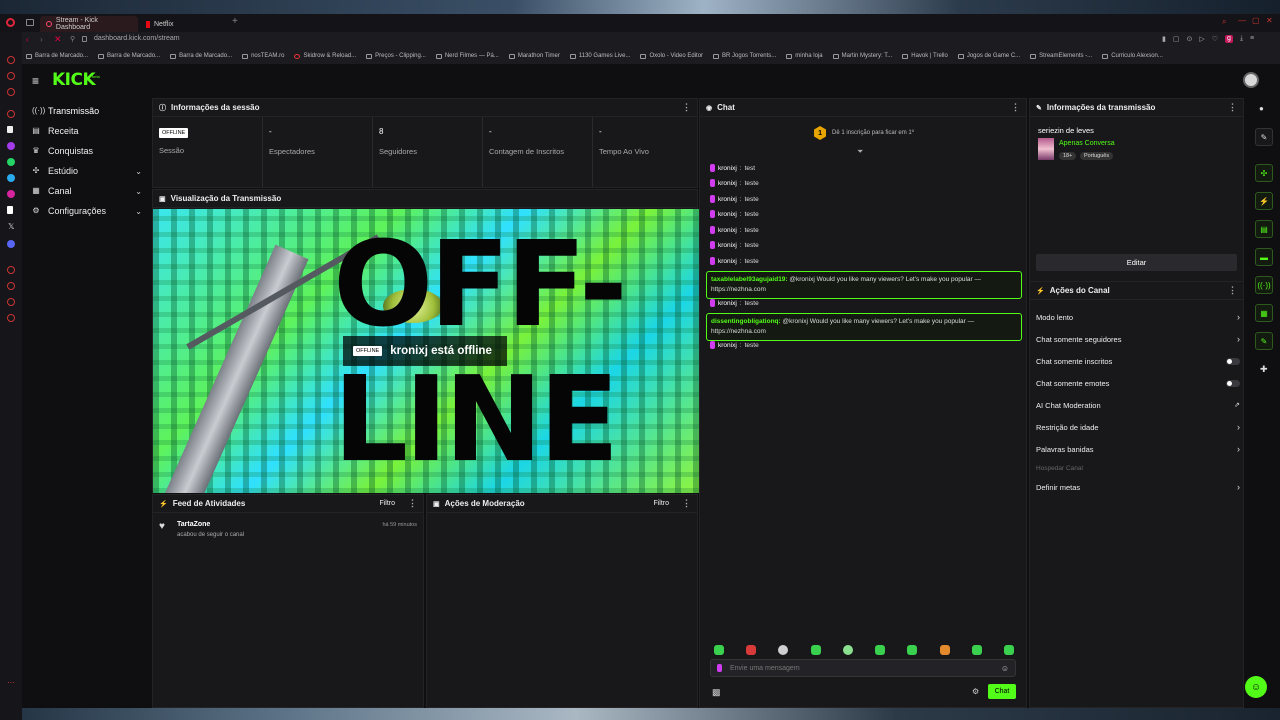  Describe the element at coordinates (11, 226) in the screenshot. I see `x-twitter-icon: 𝕏` at that location.